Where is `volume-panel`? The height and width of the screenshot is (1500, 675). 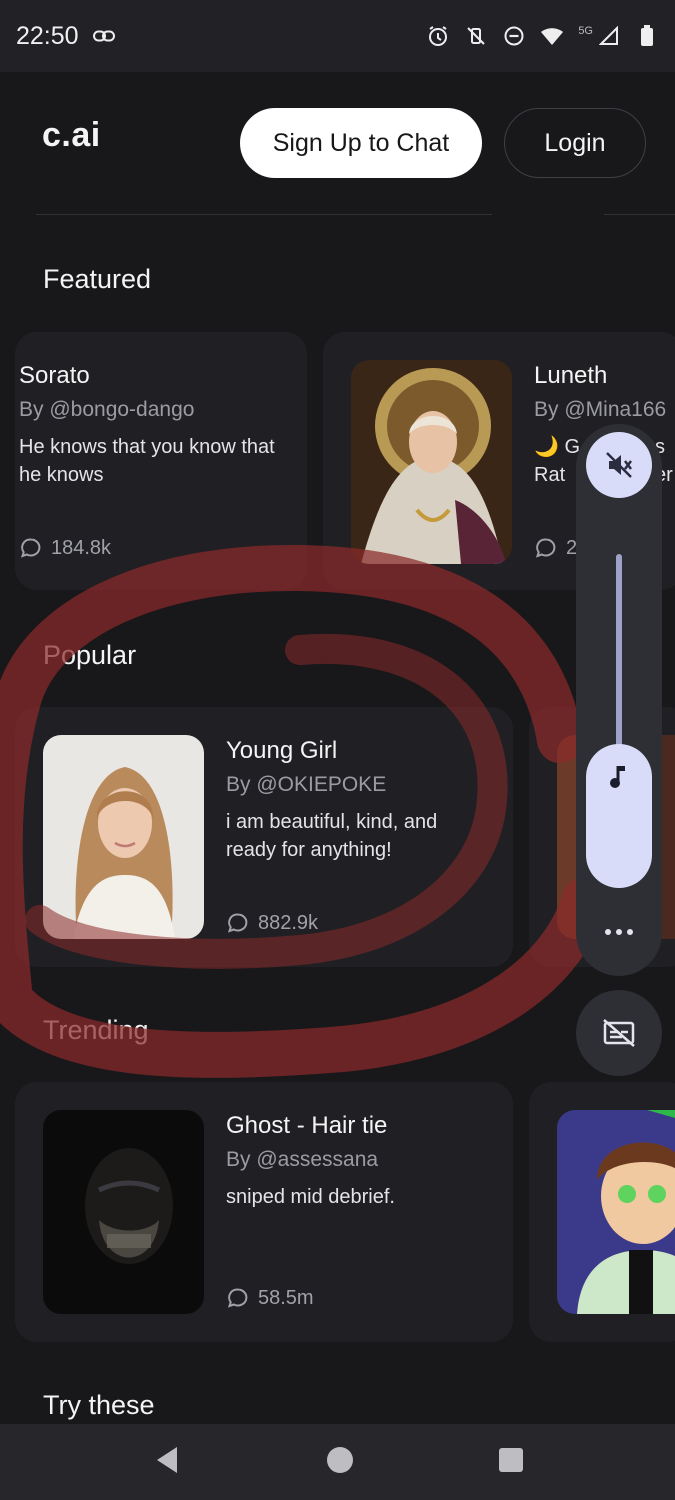 volume-panel is located at coordinates (619, 700).